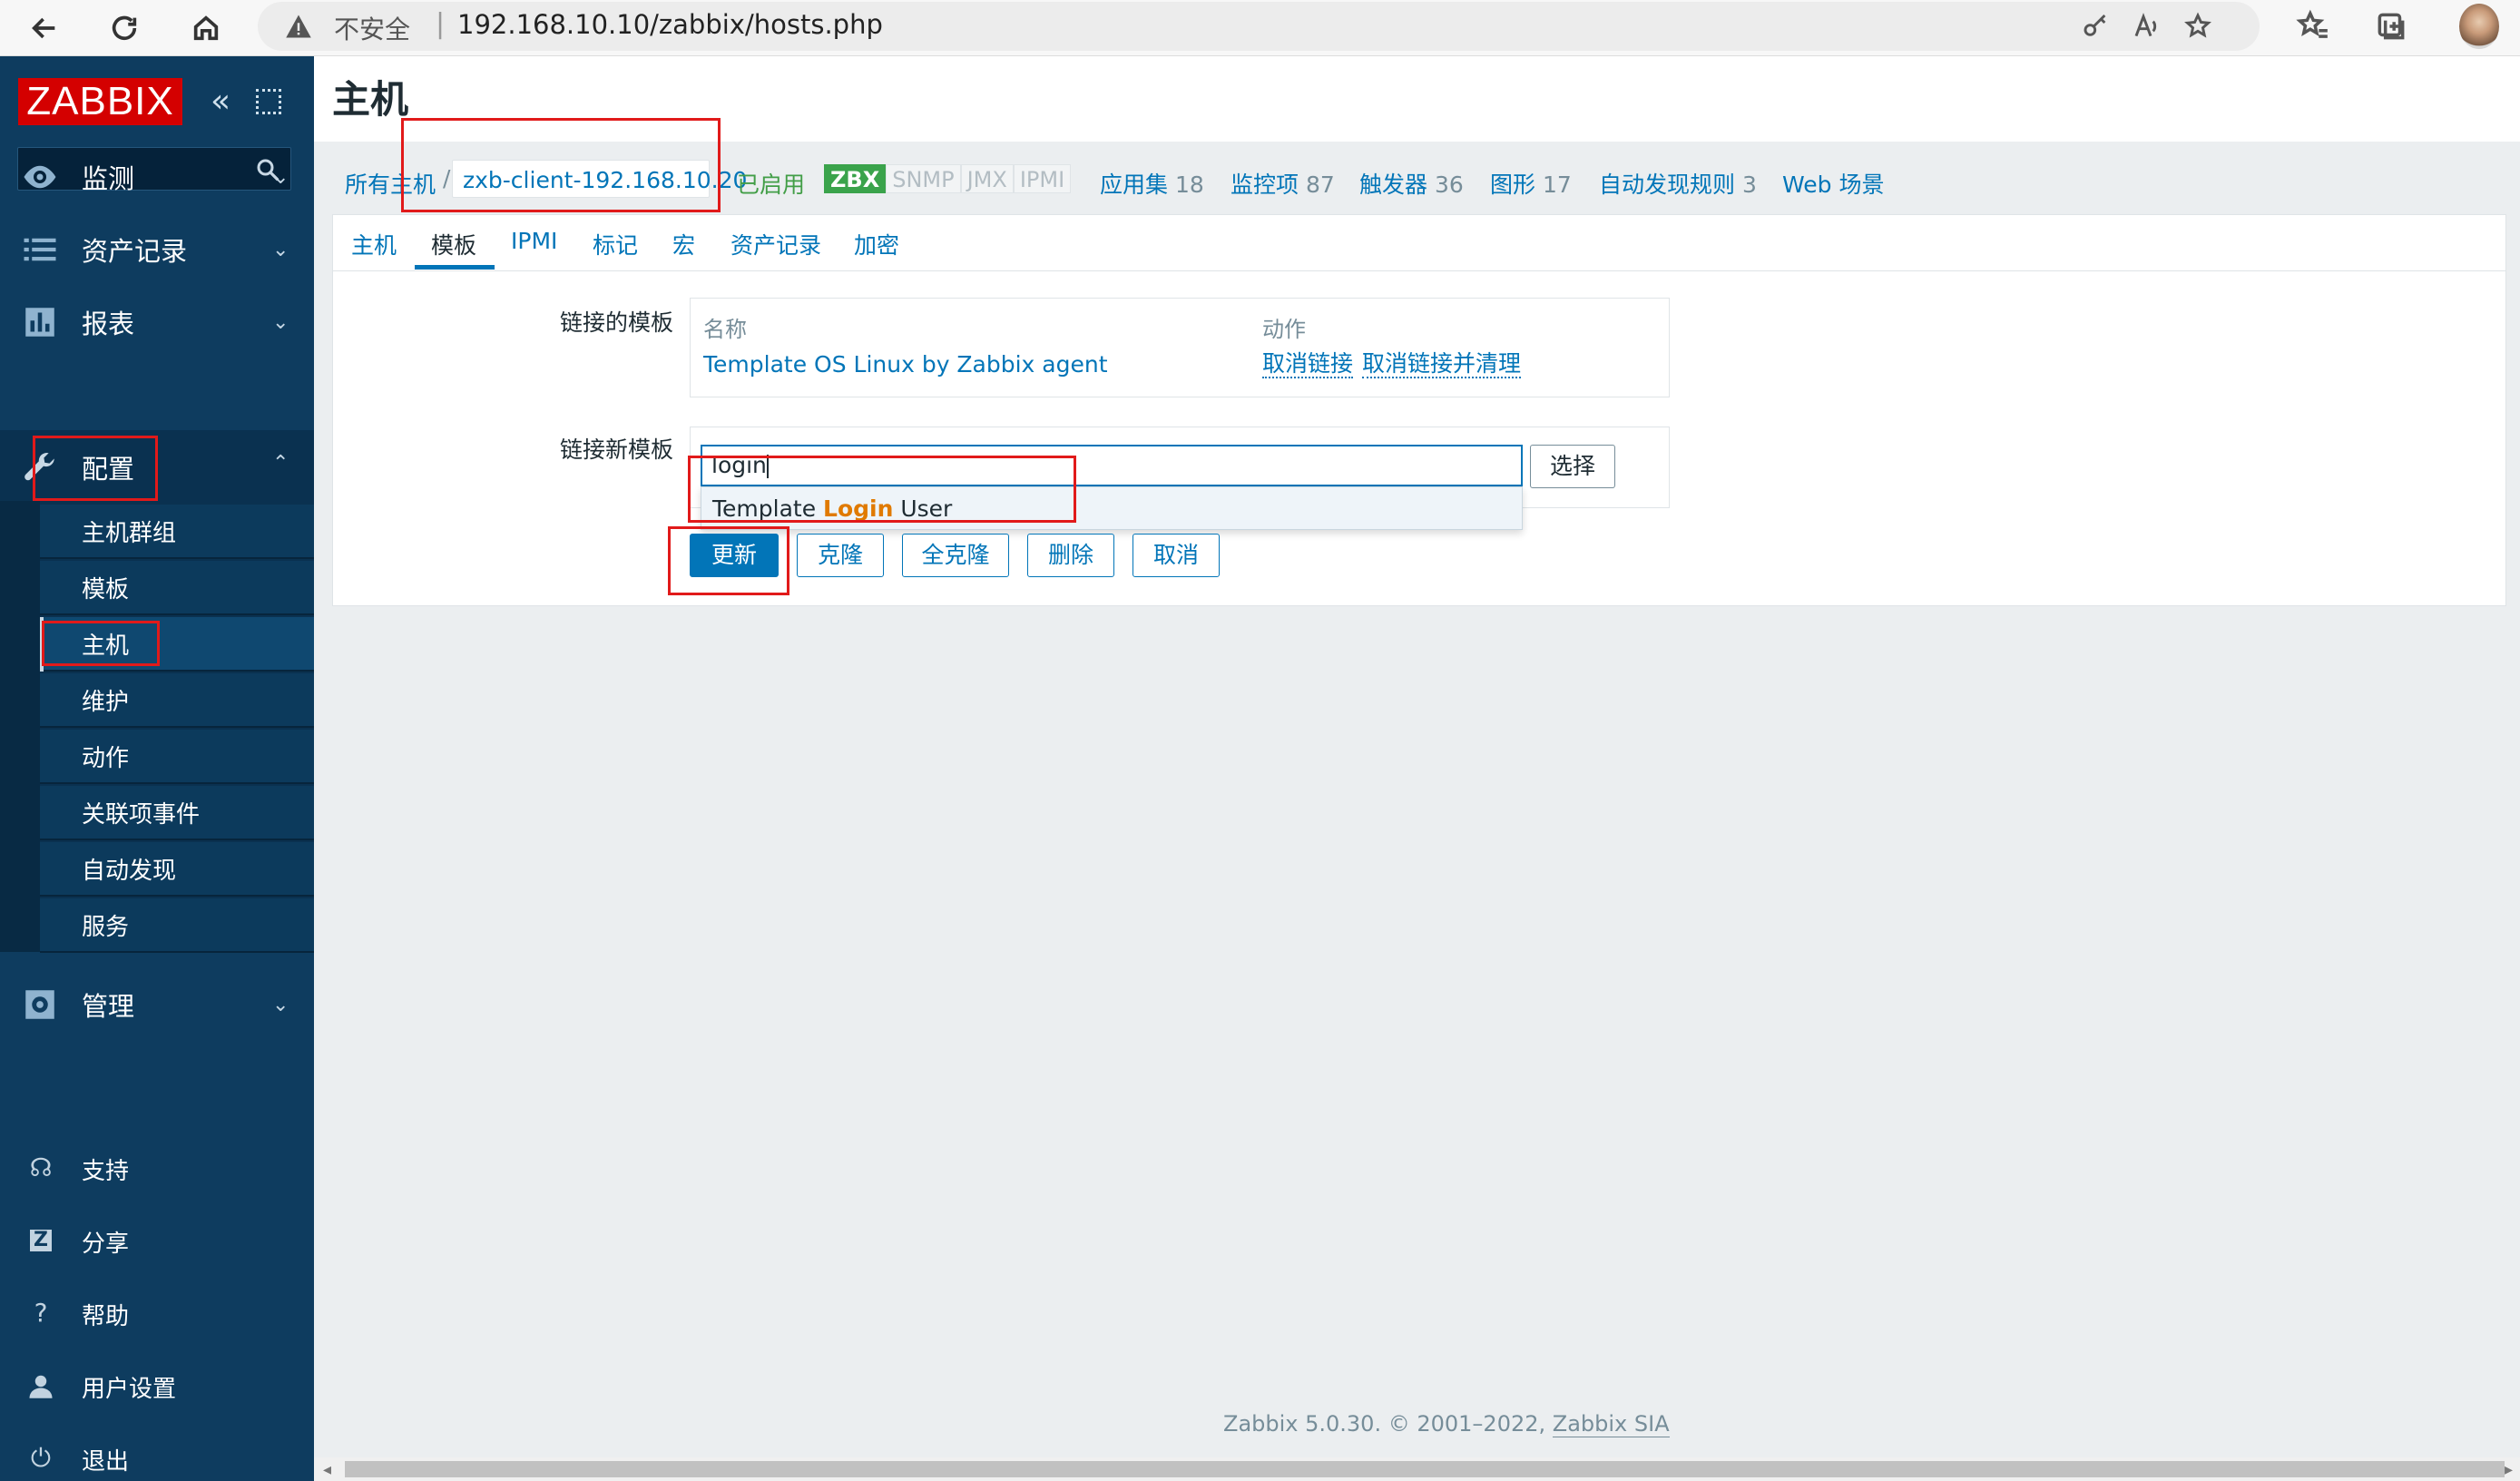 This screenshot has height=1481, width=2520. Describe the element at coordinates (776, 244) in the screenshot. I see `tab-inventory: 资产记录` at that location.